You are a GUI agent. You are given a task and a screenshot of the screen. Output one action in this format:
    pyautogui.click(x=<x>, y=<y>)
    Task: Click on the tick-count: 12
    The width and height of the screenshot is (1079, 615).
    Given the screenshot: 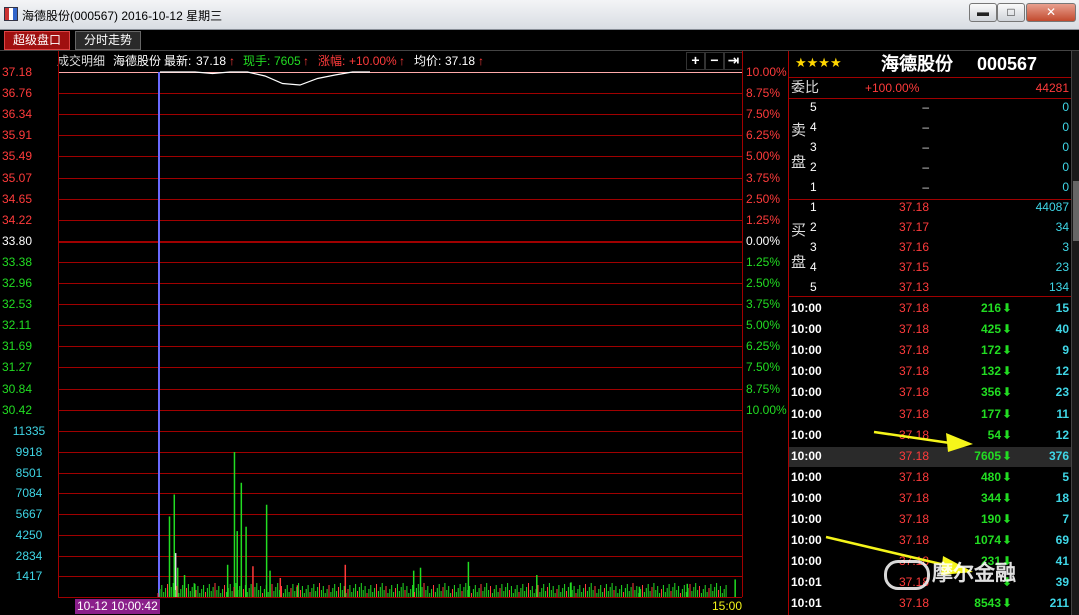 What is the action you would take?
    pyautogui.click(x=1062, y=371)
    